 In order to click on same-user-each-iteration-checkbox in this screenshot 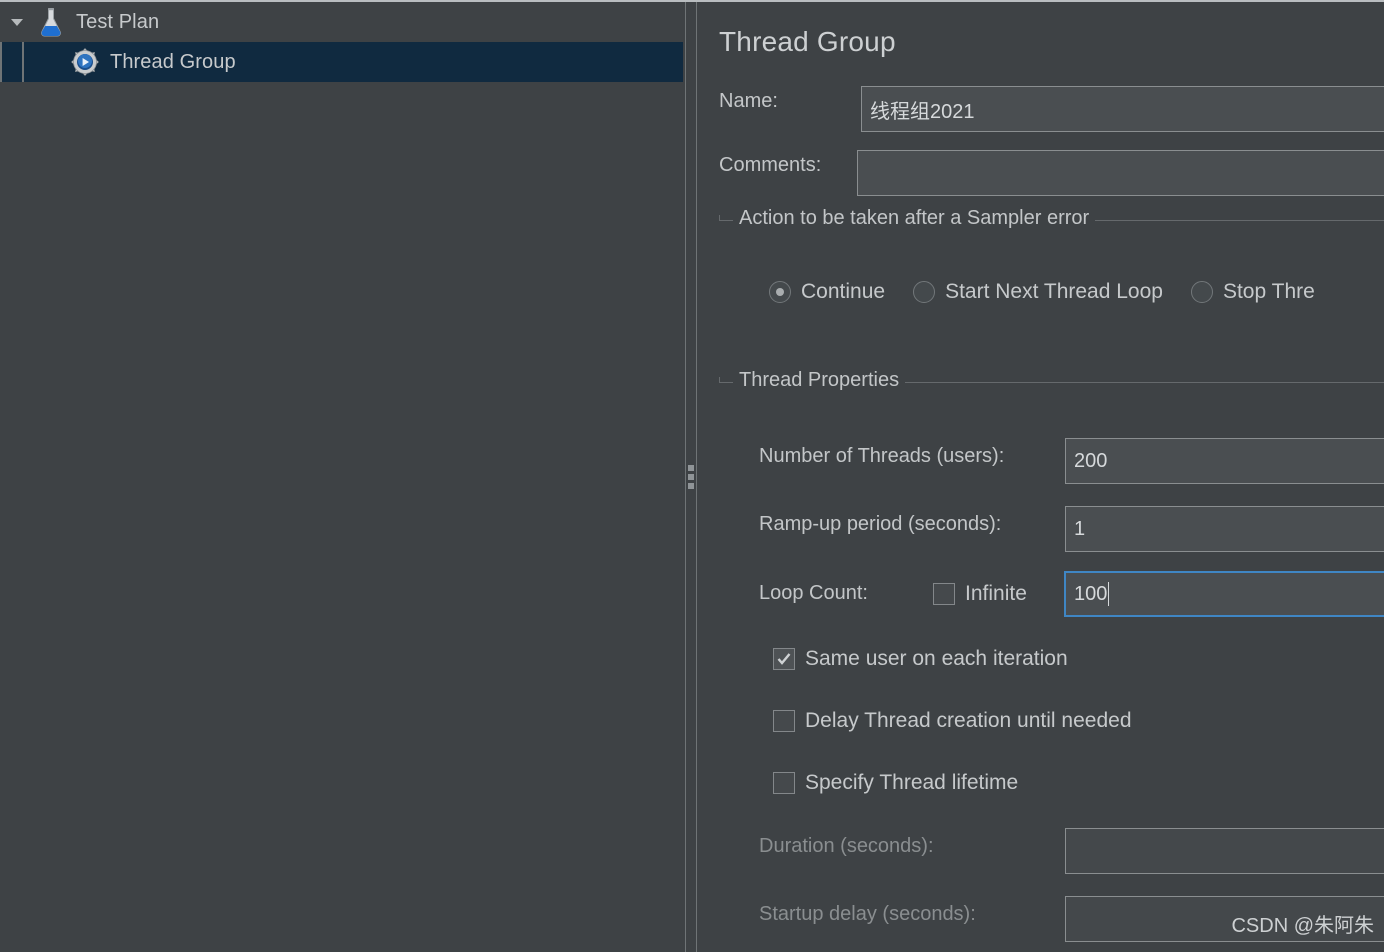, I will do `click(784, 659)`.